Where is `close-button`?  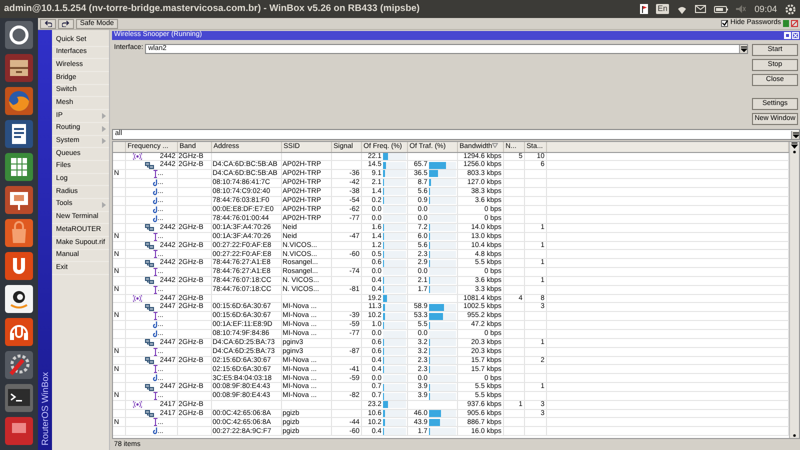 close-button is located at coordinates (795, 35).